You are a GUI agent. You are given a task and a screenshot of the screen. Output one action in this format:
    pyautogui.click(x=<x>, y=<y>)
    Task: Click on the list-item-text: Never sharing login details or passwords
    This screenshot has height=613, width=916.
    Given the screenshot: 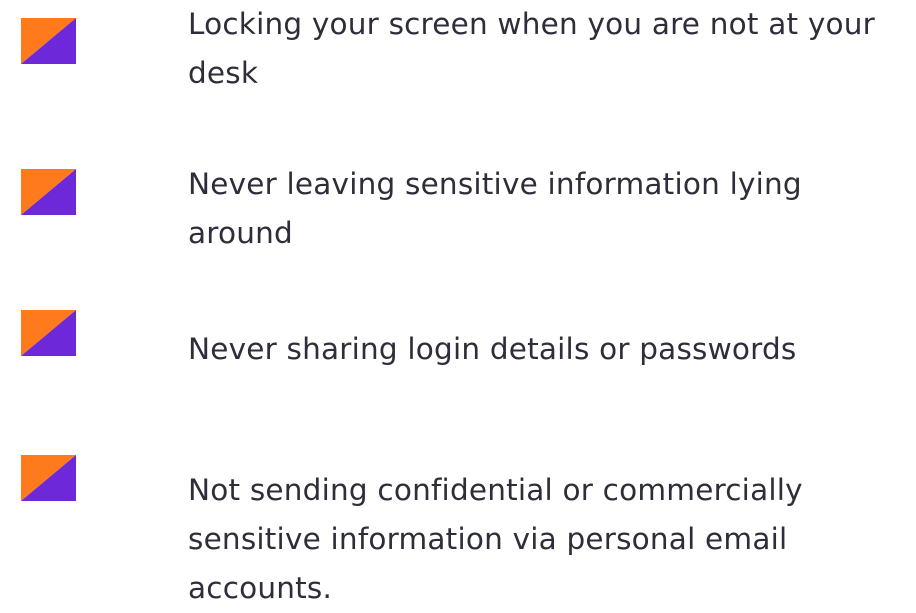 What is the action you would take?
    pyautogui.click(x=492, y=349)
    